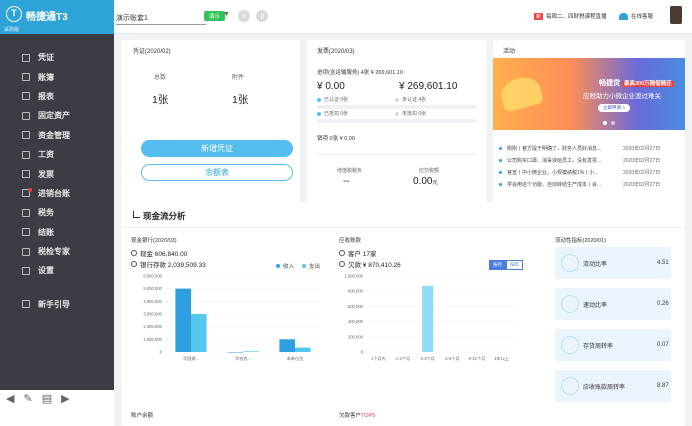  I want to click on voucher-total-value: 1张, so click(160, 100).